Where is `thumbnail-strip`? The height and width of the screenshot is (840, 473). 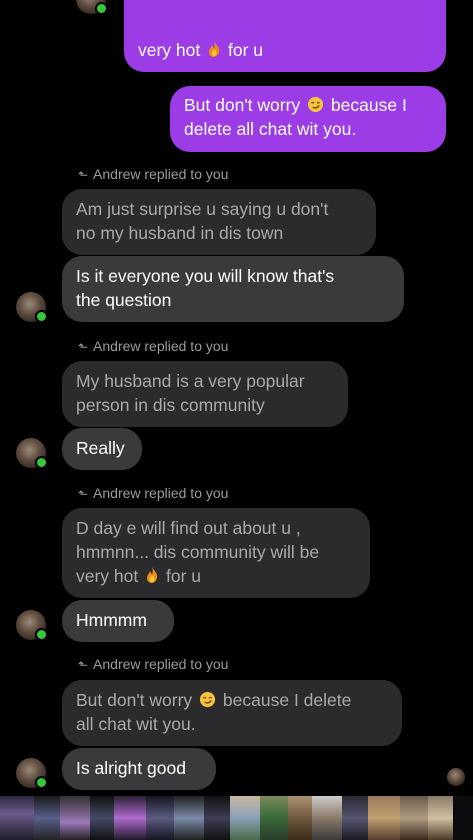
thumbnail-strip is located at coordinates (236, 818).